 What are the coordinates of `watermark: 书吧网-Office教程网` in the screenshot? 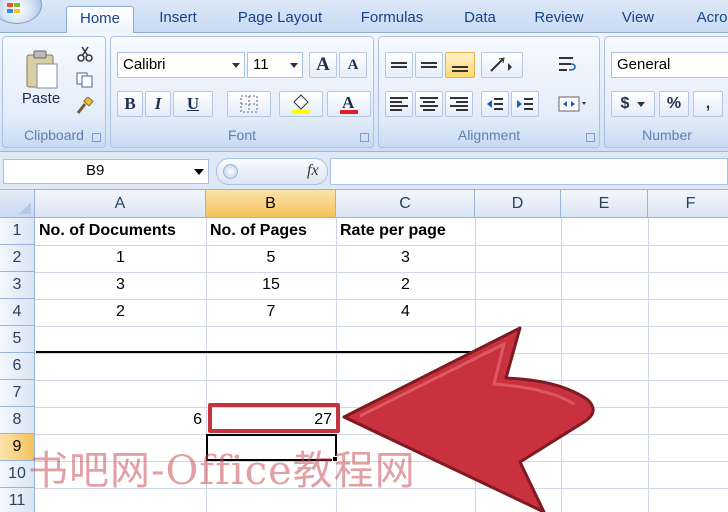 It's located at (222, 471).